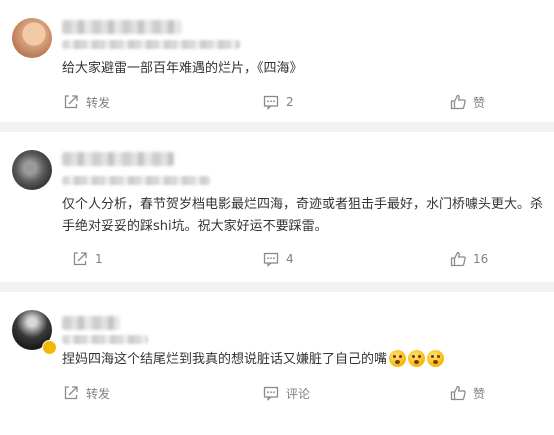 The image size is (554, 435). What do you see at coordinates (290, 259) in the screenshot?
I see `comment-count: 4` at bounding box center [290, 259].